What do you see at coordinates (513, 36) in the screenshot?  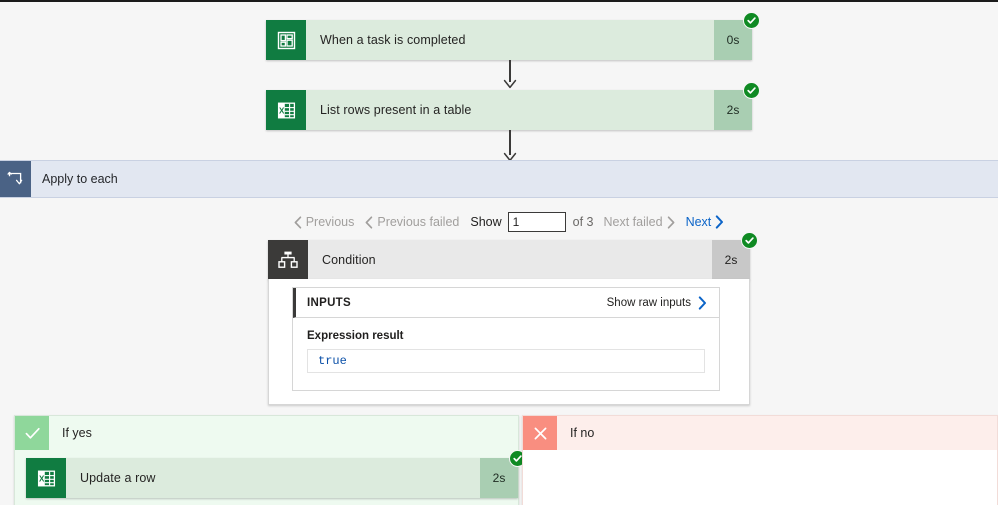 I see `action-card-trigger: When a task is completed 0s` at bounding box center [513, 36].